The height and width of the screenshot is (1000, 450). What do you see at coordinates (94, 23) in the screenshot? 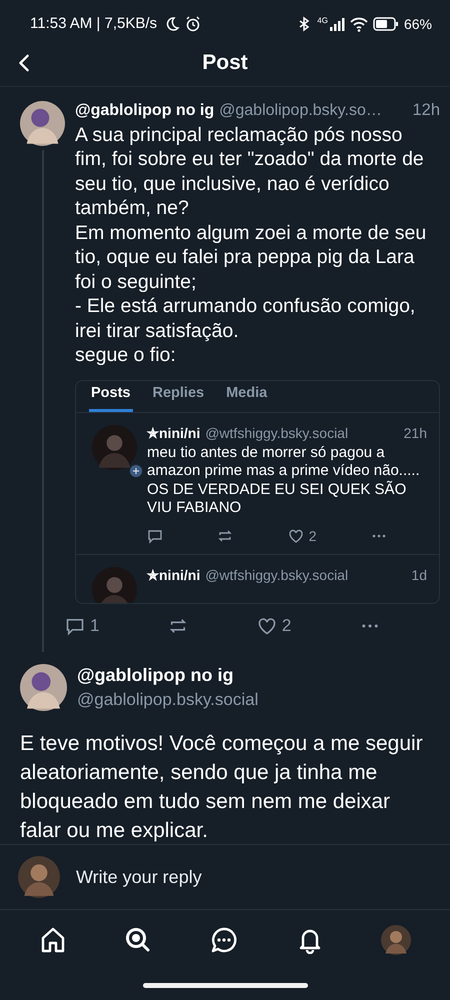
I see `status-time: 11:53 AM | 7,5KB/s` at bounding box center [94, 23].